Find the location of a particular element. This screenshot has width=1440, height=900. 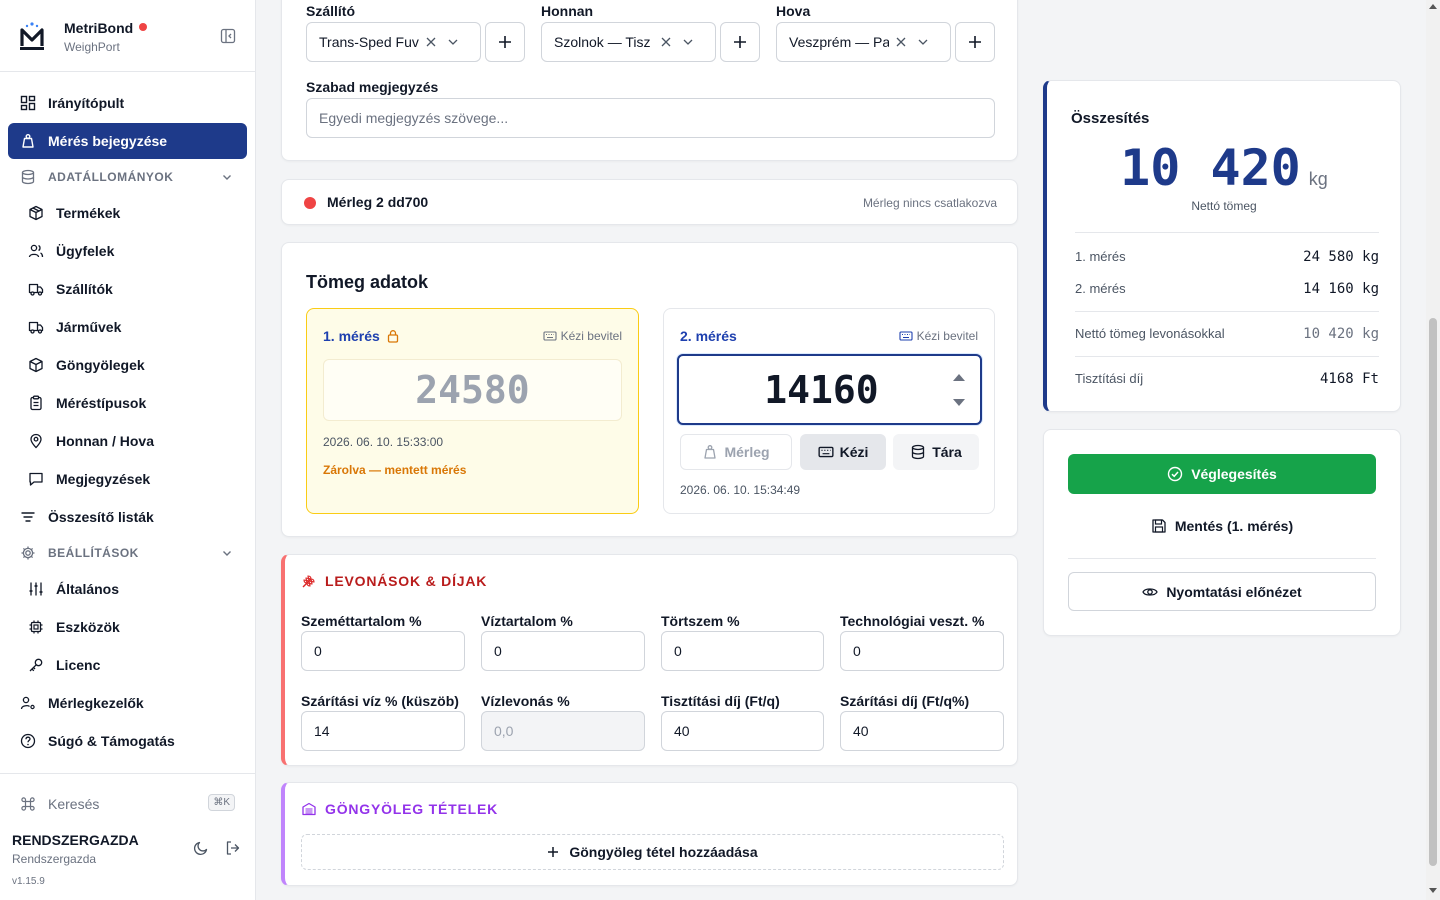

tare-button: Tára is located at coordinates (936, 452).